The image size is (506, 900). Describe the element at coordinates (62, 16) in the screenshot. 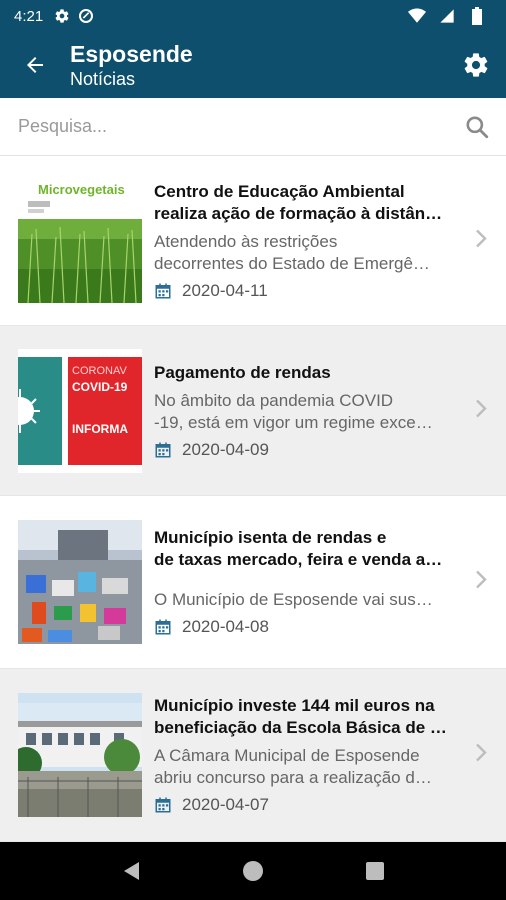

I see `settings-status-icon` at that location.